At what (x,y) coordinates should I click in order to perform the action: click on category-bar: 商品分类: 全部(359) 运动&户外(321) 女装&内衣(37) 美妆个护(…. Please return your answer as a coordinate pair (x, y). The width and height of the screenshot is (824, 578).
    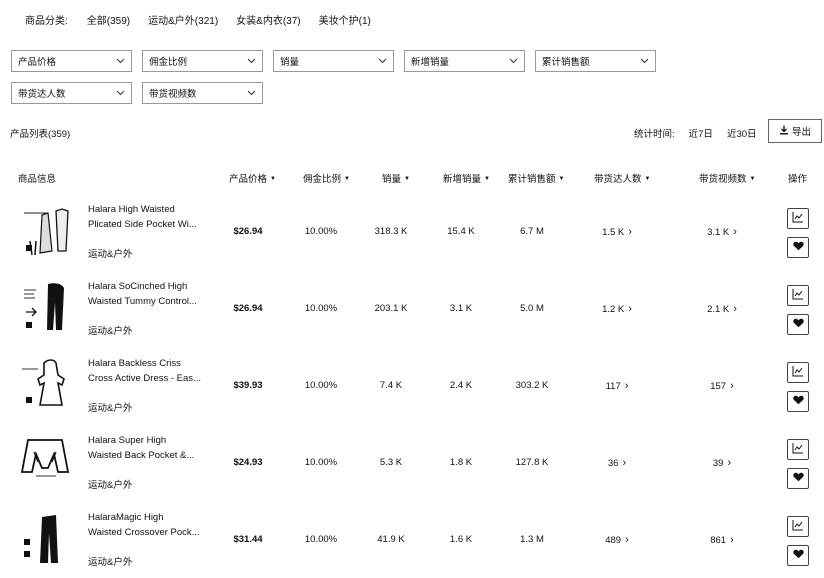
    Looking at the image, I should click on (207, 19).